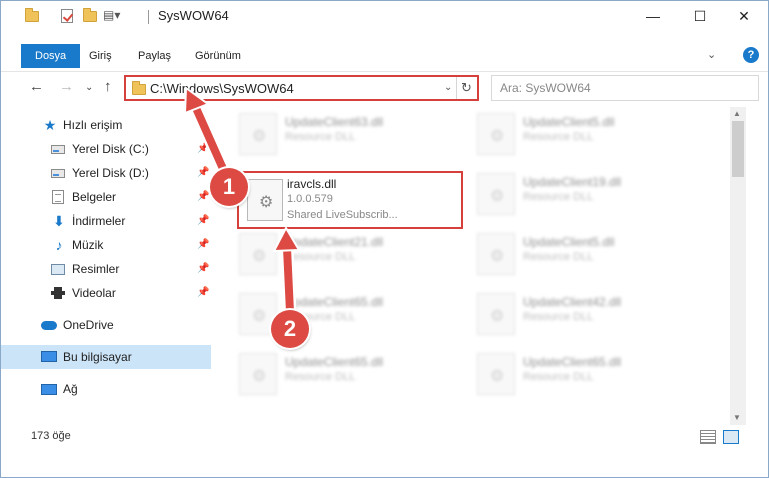 The height and width of the screenshot is (478, 769). I want to click on documents-icon, so click(59, 197).